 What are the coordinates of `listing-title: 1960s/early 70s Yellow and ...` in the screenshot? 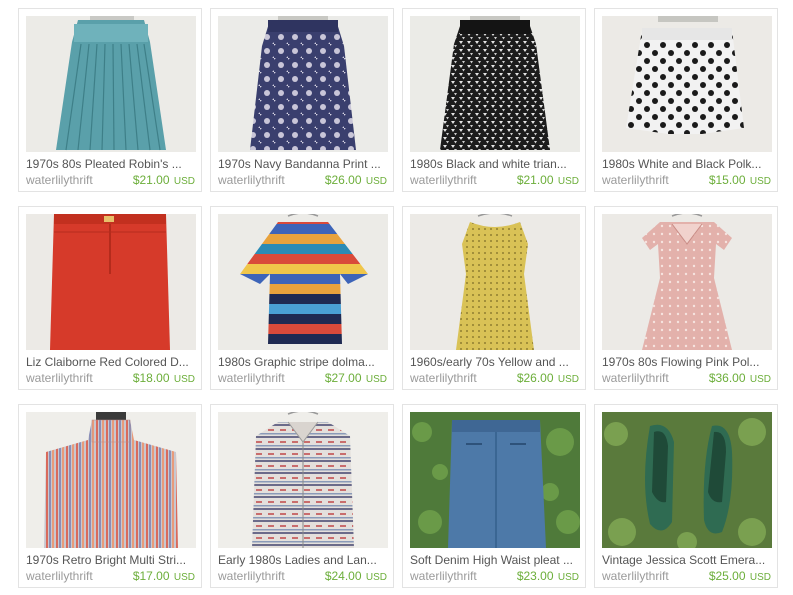 It's located at (496, 362).